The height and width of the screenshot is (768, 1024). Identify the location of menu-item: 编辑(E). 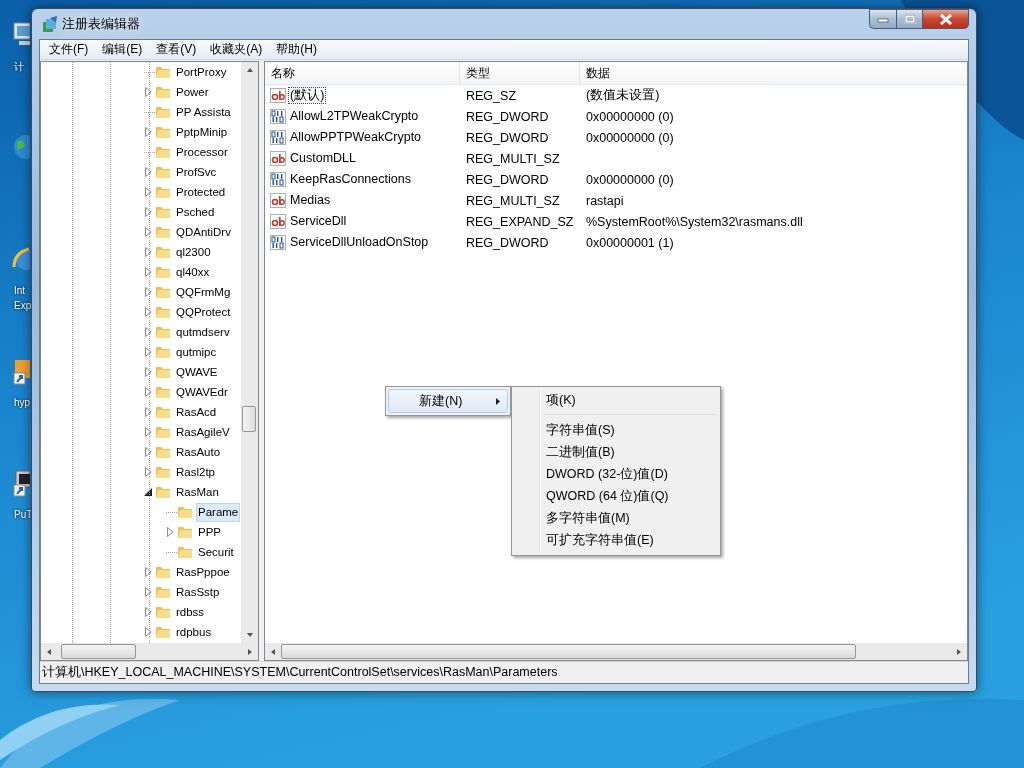
(122, 49).